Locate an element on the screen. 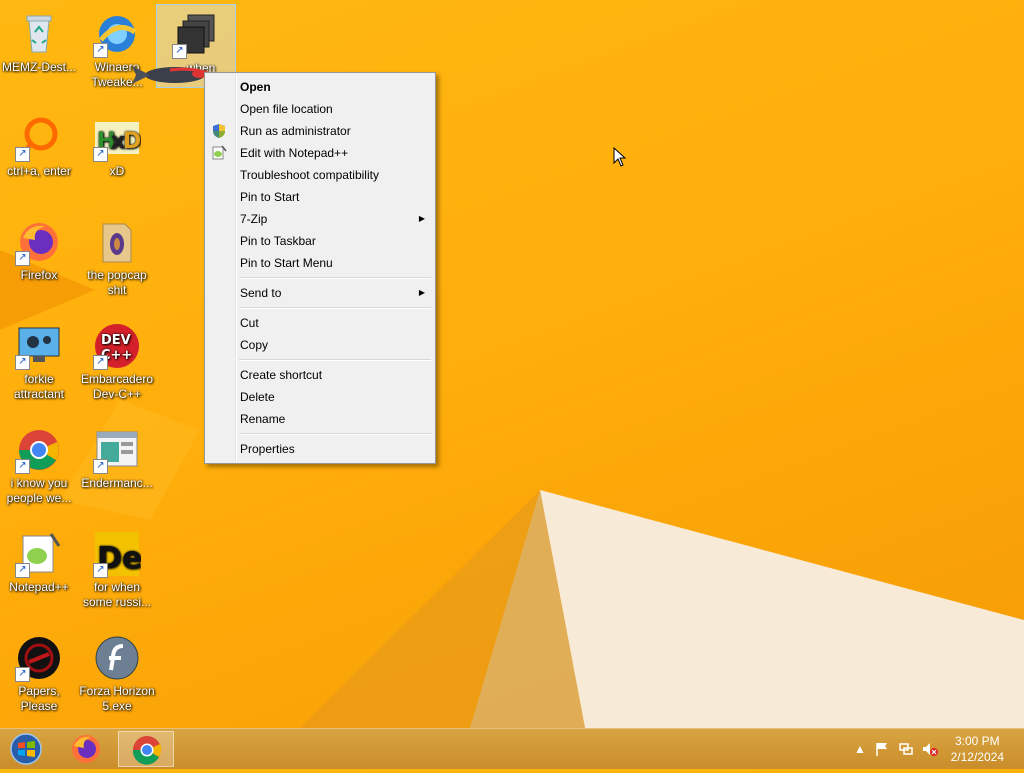  clock-time: 3:00 PM is located at coordinates (977, 741).